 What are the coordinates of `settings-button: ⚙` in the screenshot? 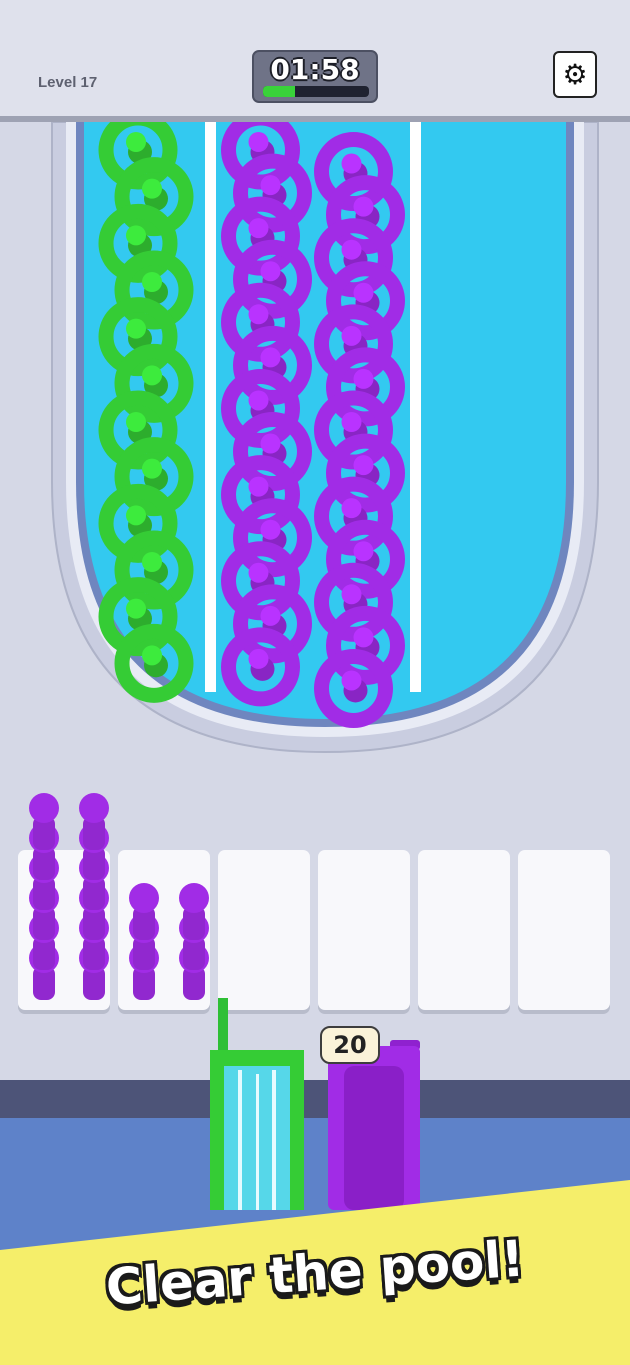 It's located at (575, 74).